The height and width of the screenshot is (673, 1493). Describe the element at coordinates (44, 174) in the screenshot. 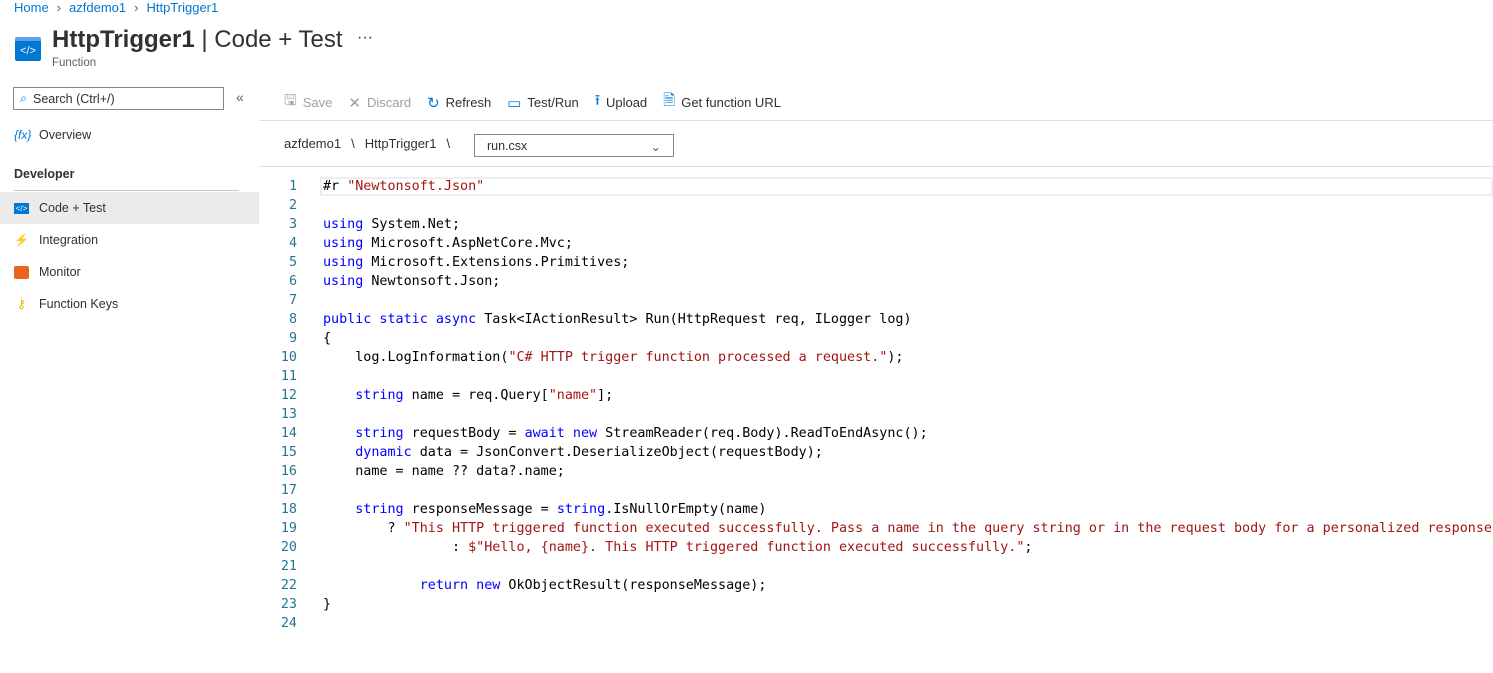

I see `section-developer: Developer` at that location.